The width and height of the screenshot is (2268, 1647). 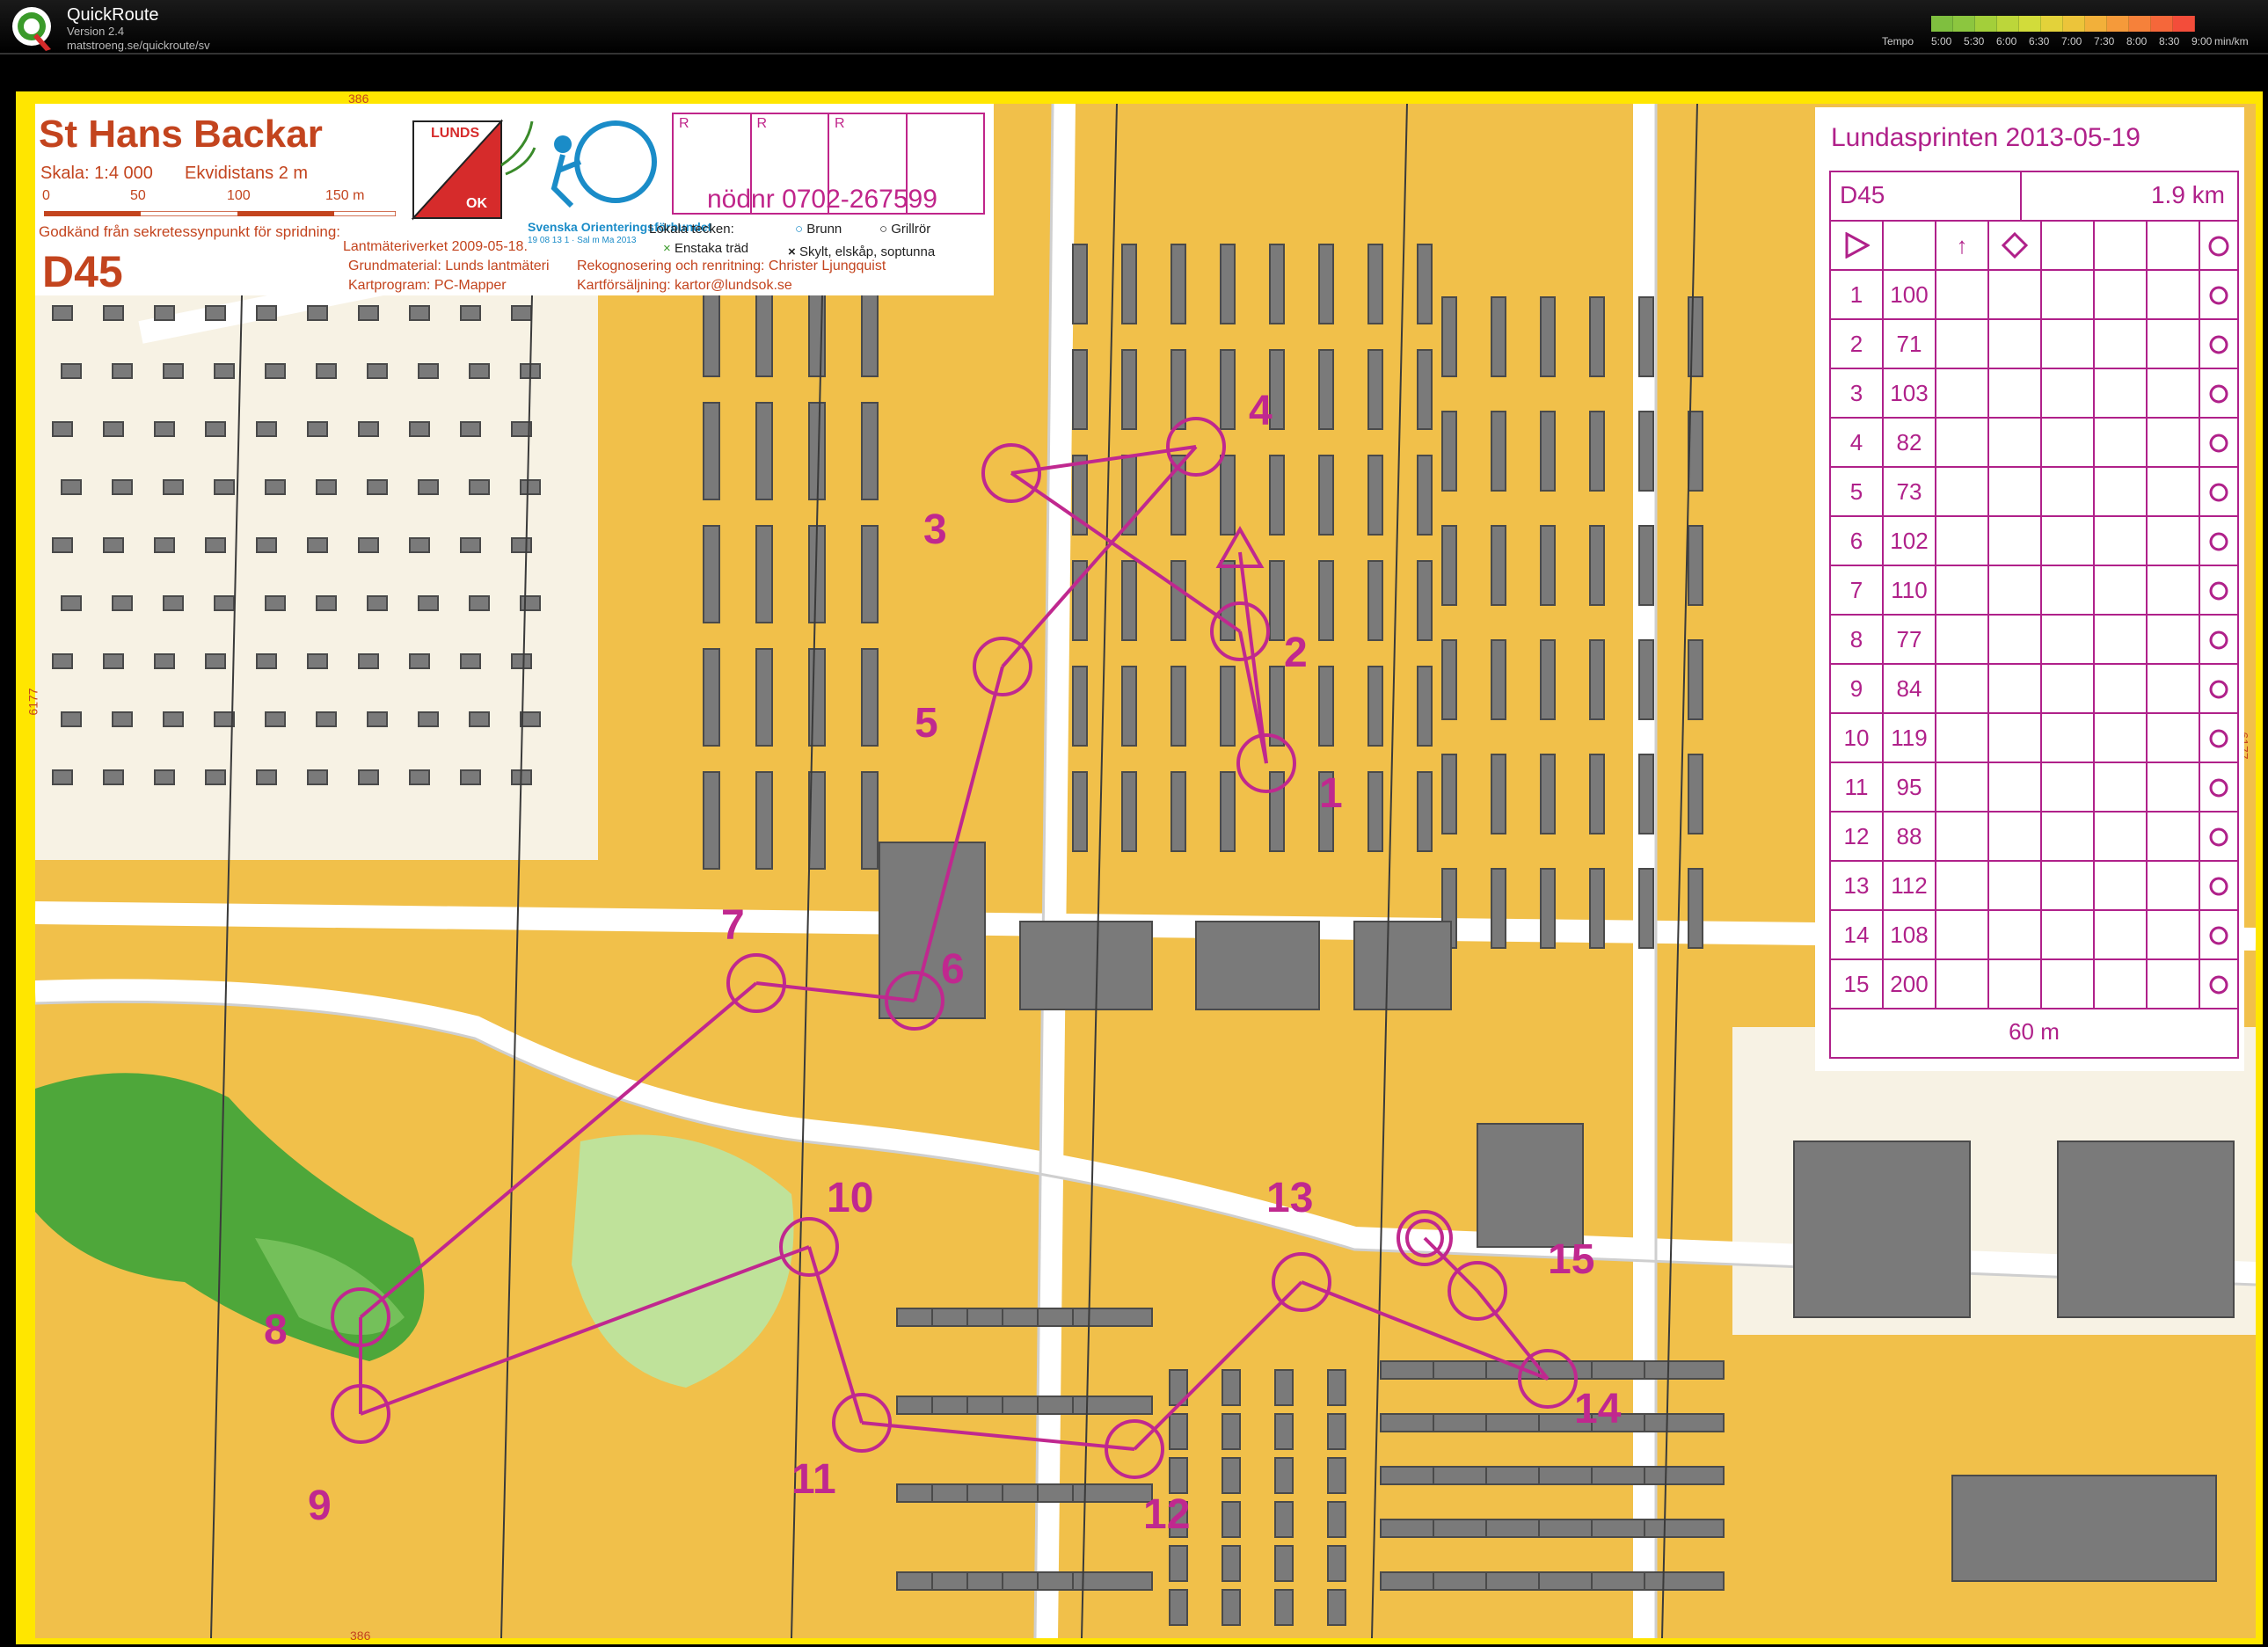 What do you see at coordinates (1598, 1409) in the screenshot?
I see `control-number-label: 14` at bounding box center [1598, 1409].